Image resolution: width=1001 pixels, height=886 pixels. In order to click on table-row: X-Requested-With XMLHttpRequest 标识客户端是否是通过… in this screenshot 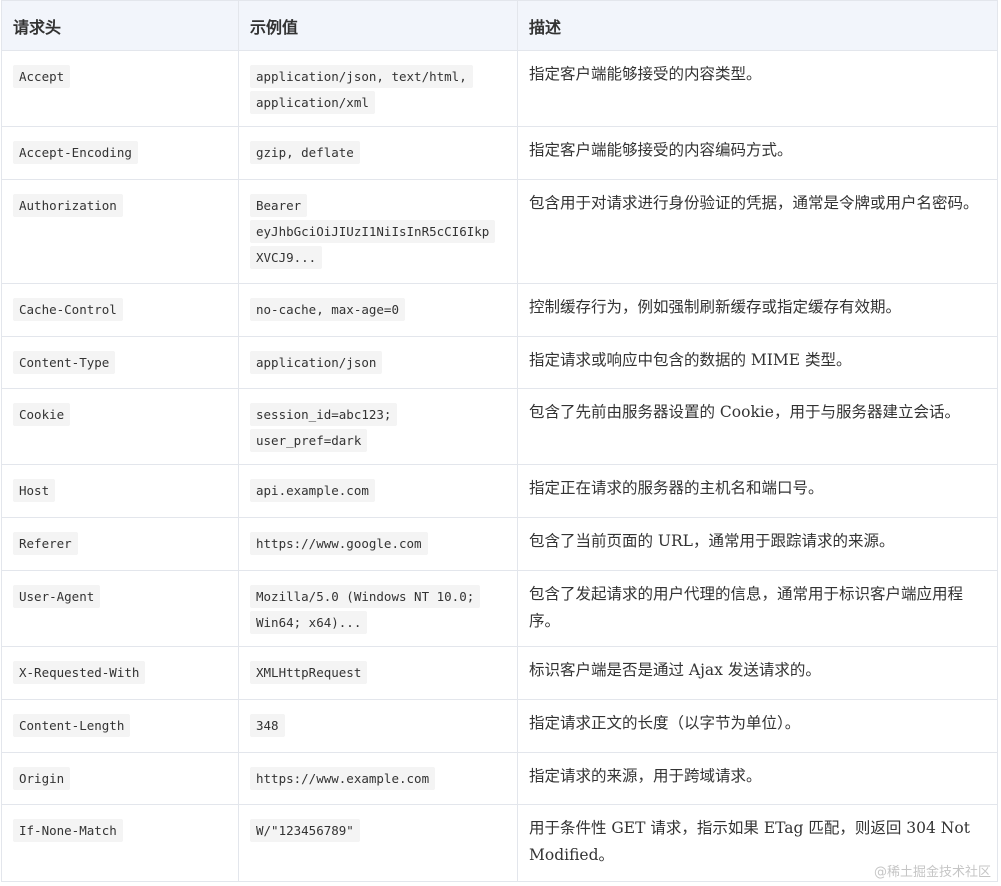, I will do `click(499, 673)`.